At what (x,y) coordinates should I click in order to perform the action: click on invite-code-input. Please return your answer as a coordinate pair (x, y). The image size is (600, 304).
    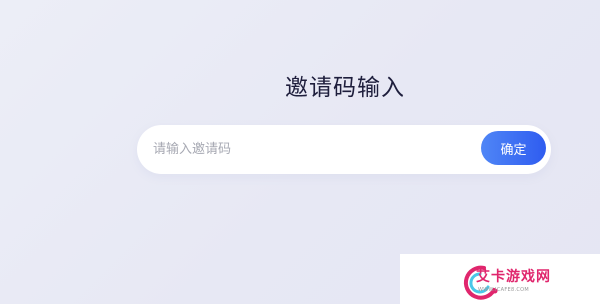
    Looking at the image, I should click on (313, 149).